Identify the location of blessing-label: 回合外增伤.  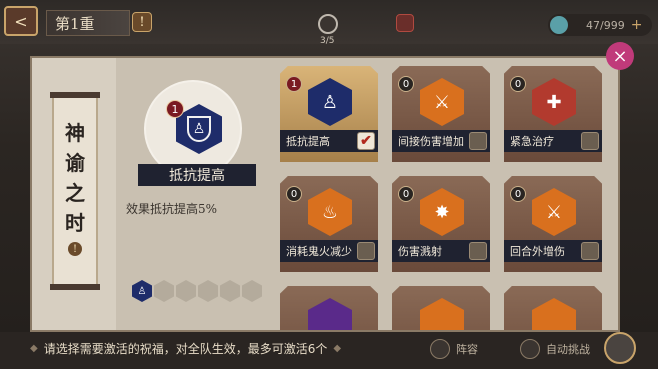
(537, 251).